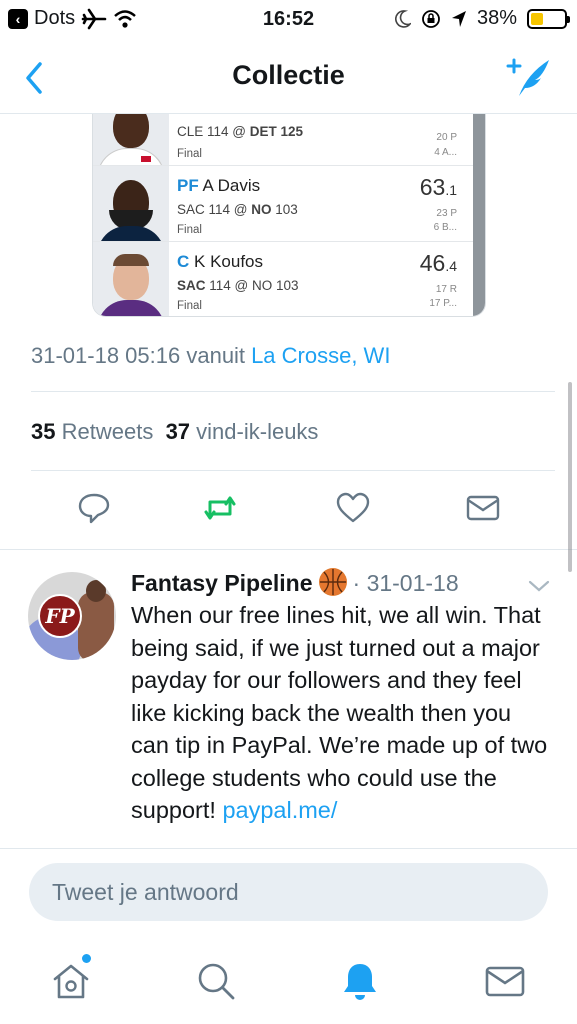  Describe the element at coordinates (279, 810) in the screenshot. I see `tweet-link: paypal.me/` at that location.